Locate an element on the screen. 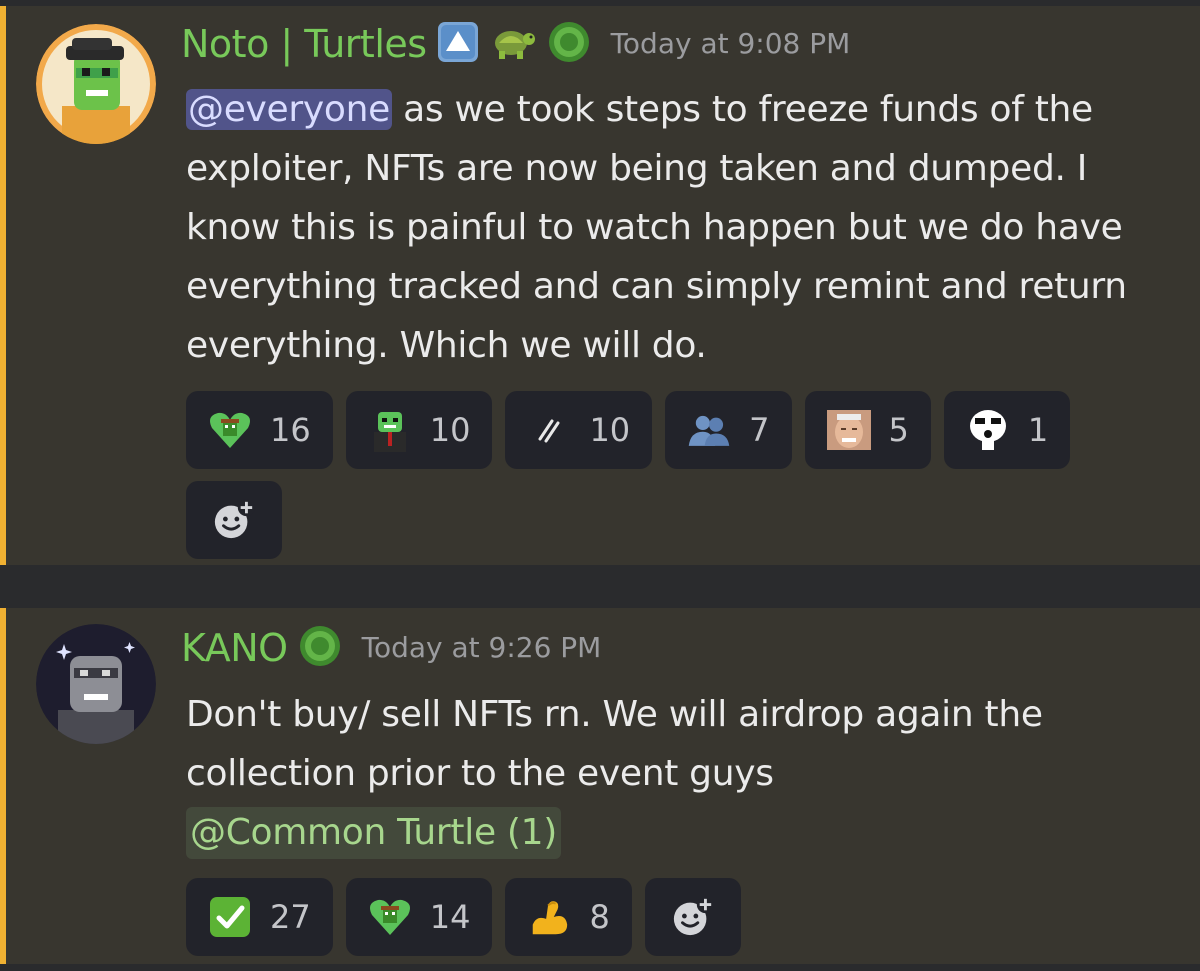 The height and width of the screenshot is (971, 1200). reaction-feather: 10 is located at coordinates (579, 430).